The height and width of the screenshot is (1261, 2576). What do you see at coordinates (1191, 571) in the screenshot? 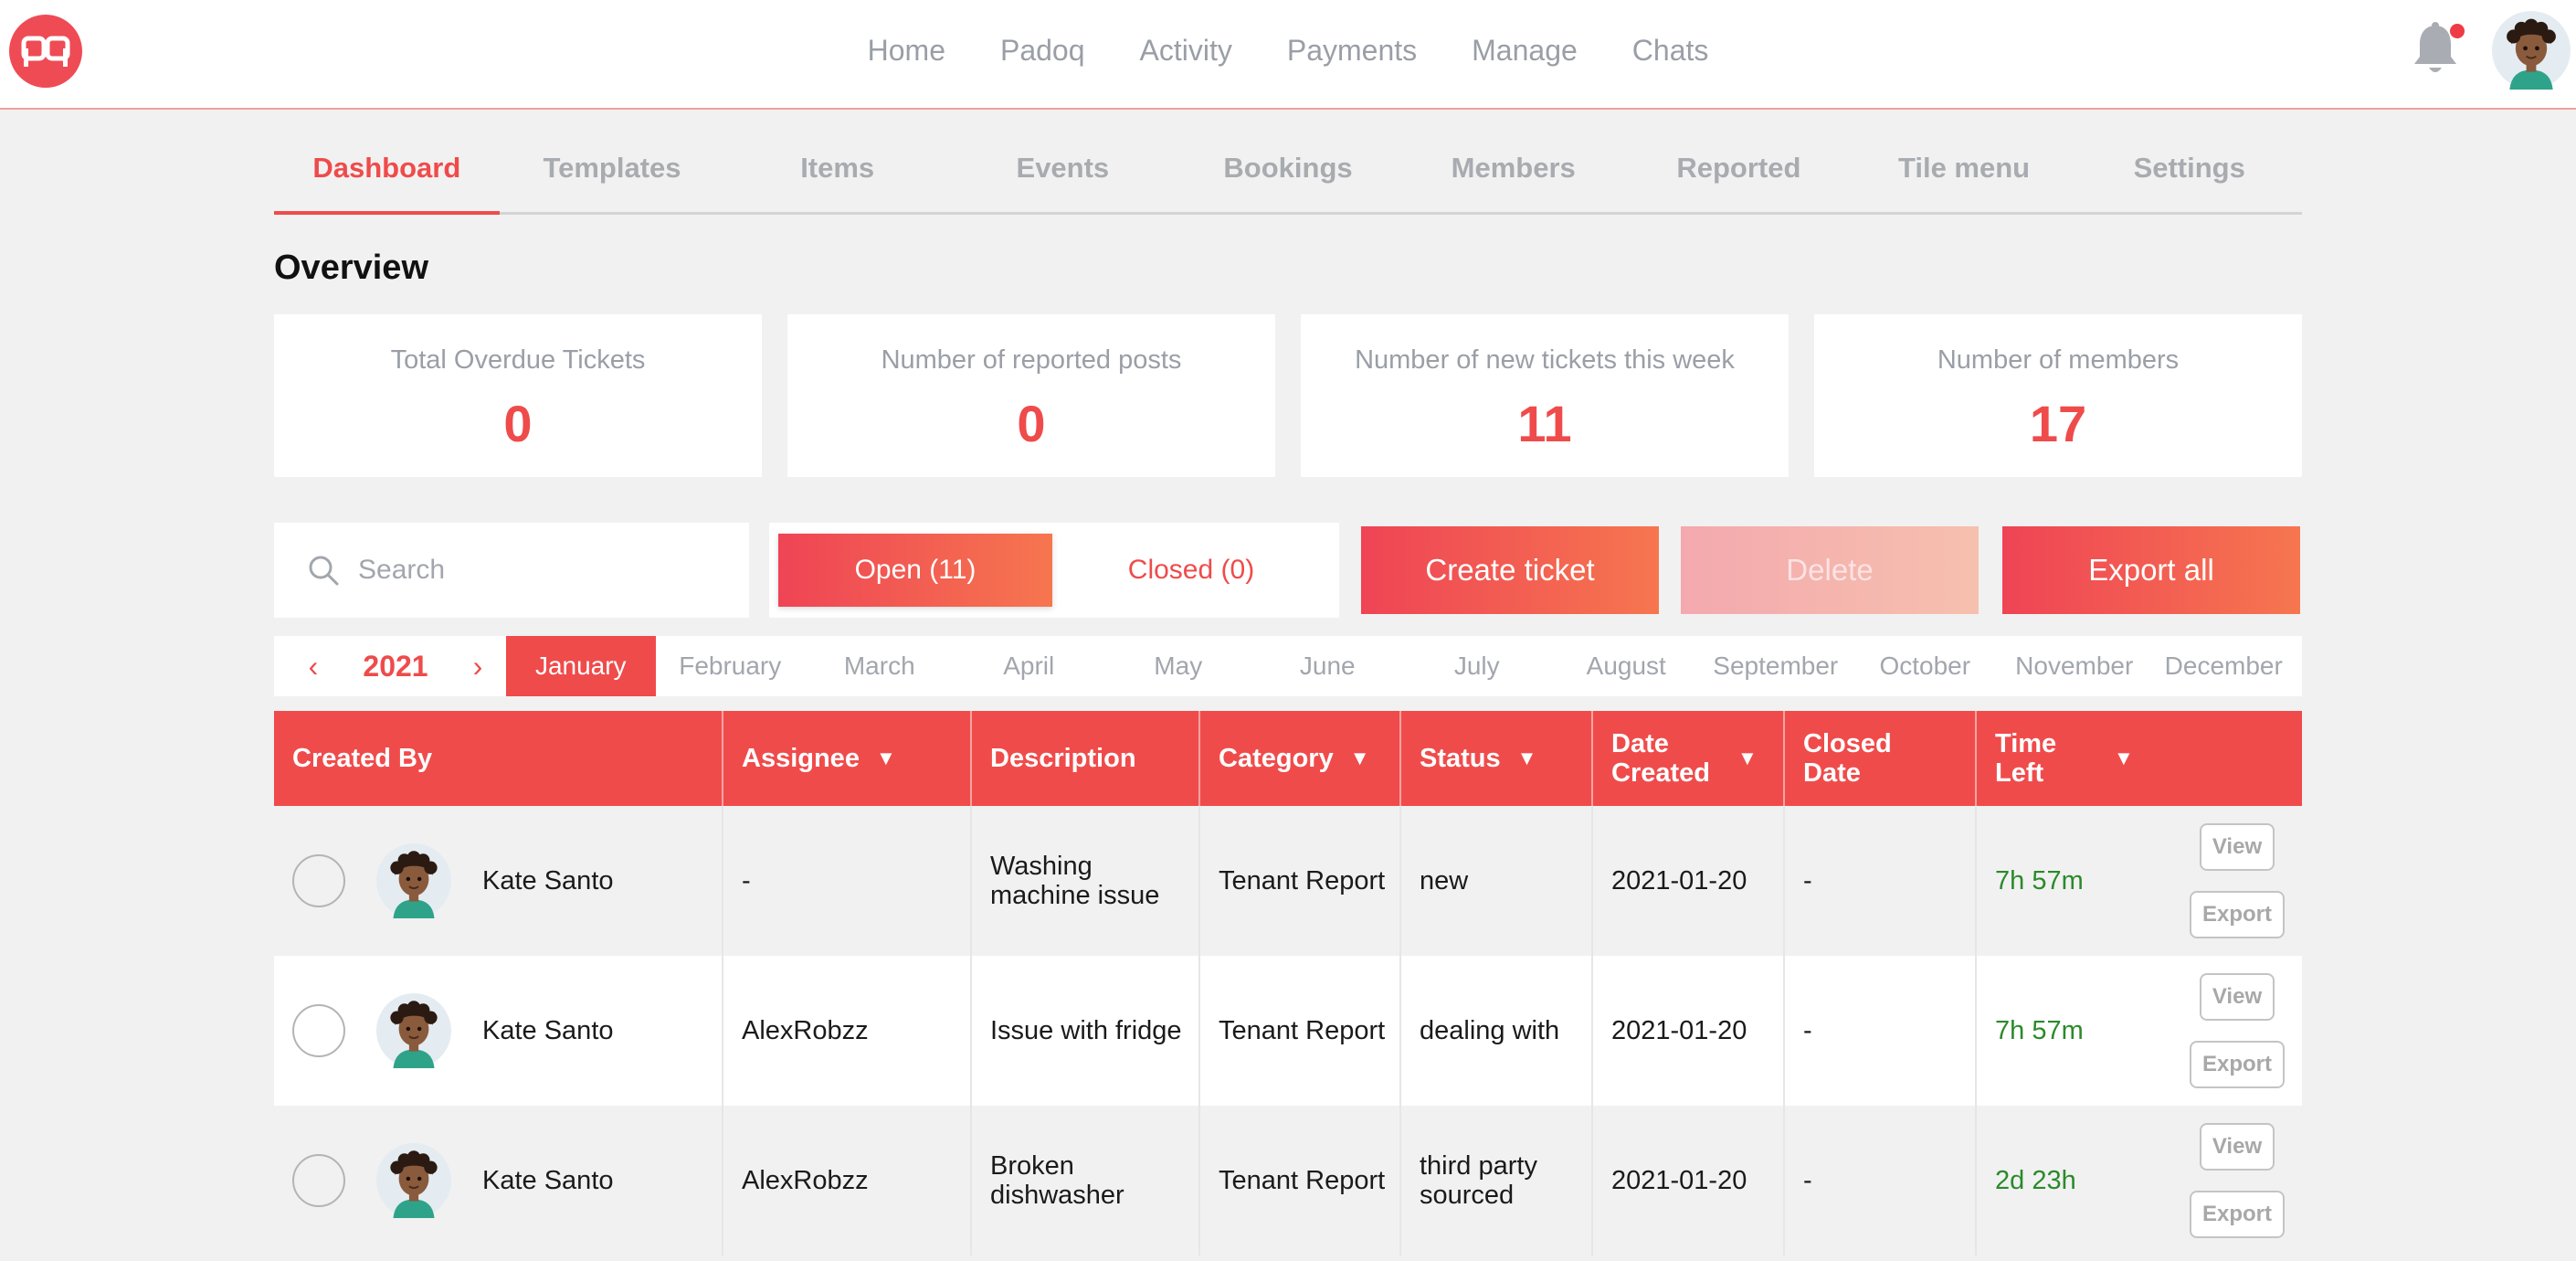
I see `closed-tickets-toggle: Closed (0)` at bounding box center [1191, 571].